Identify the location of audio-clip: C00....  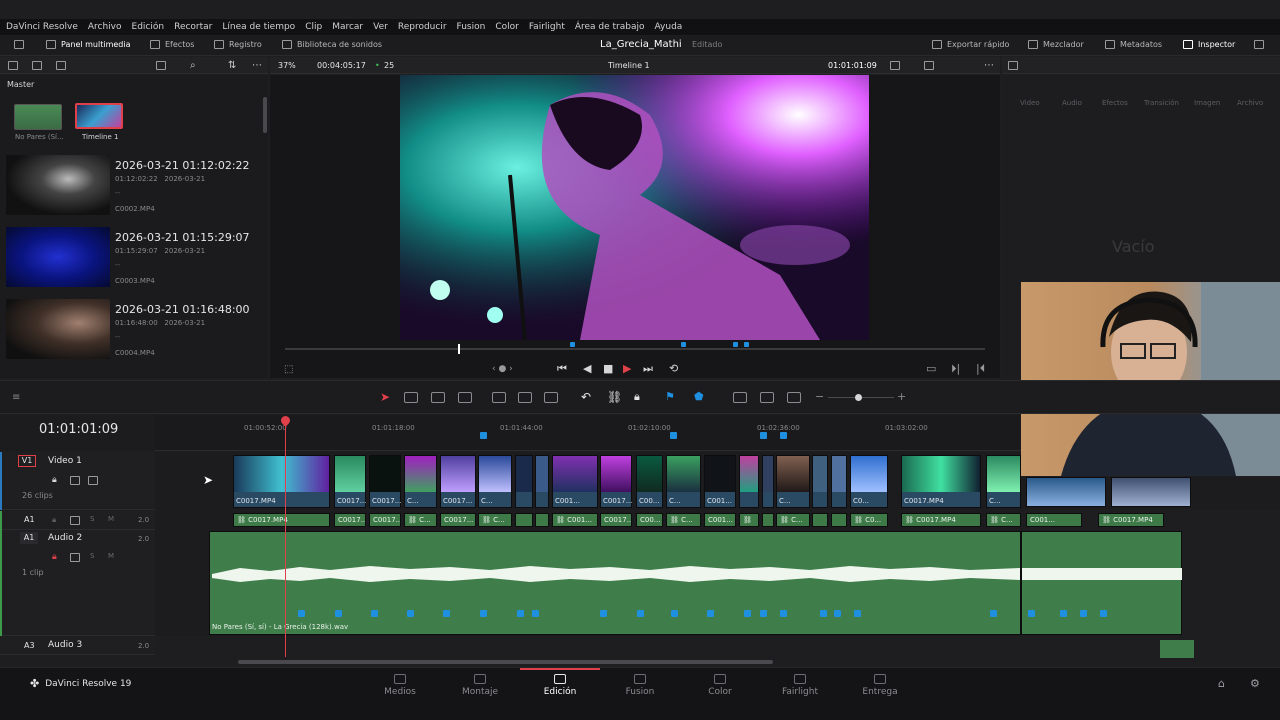
(649, 520).